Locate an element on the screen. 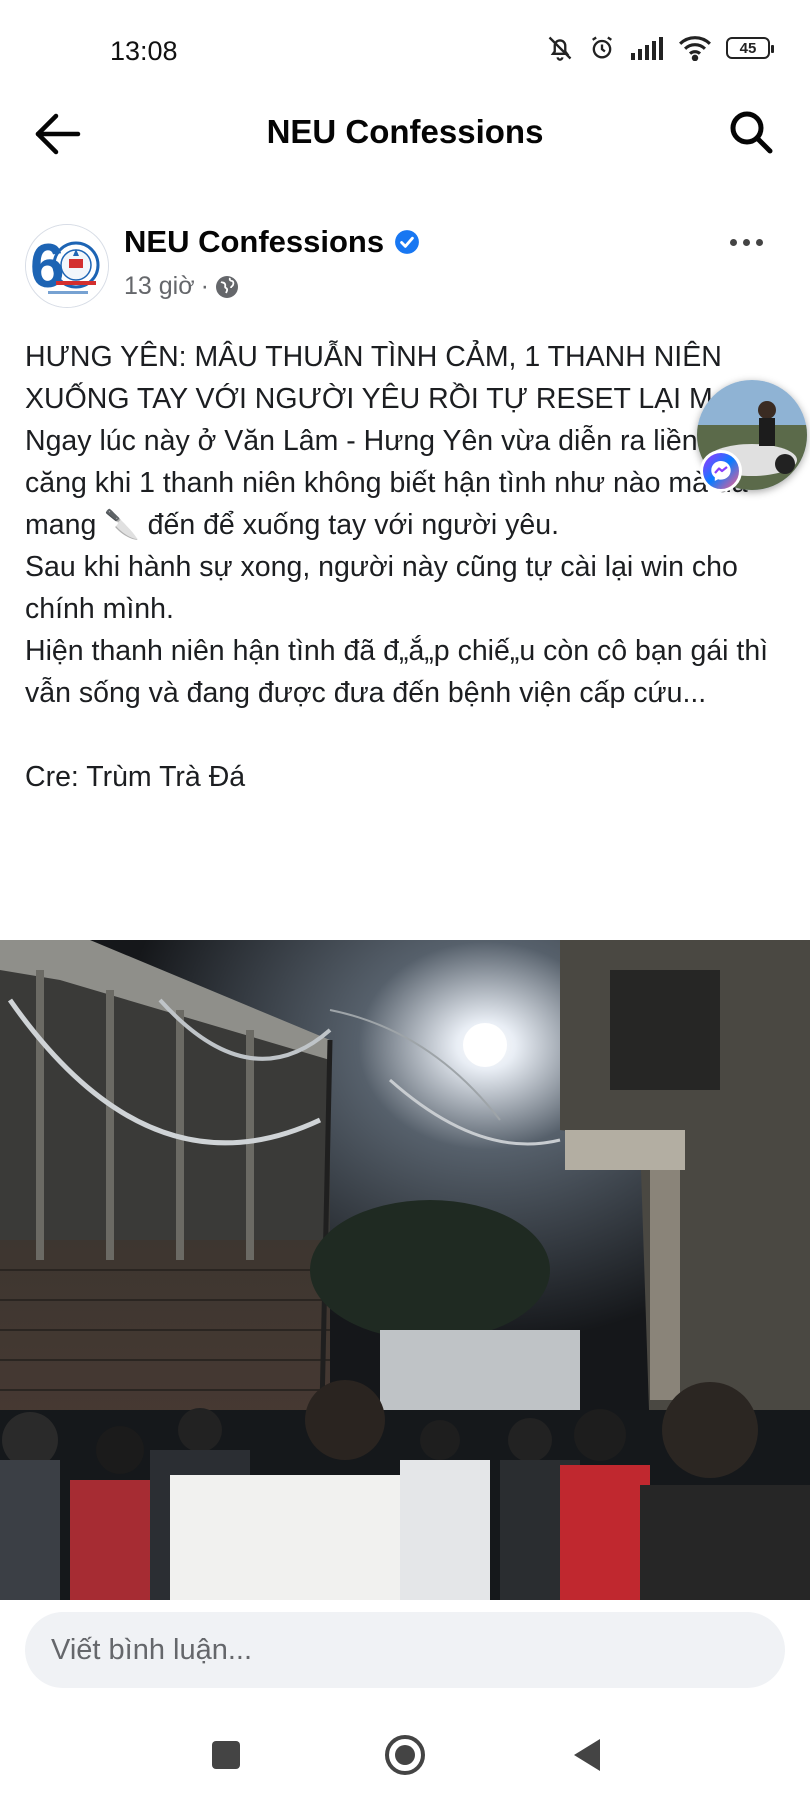  messenger-icon is located at coordinates (721, 471).